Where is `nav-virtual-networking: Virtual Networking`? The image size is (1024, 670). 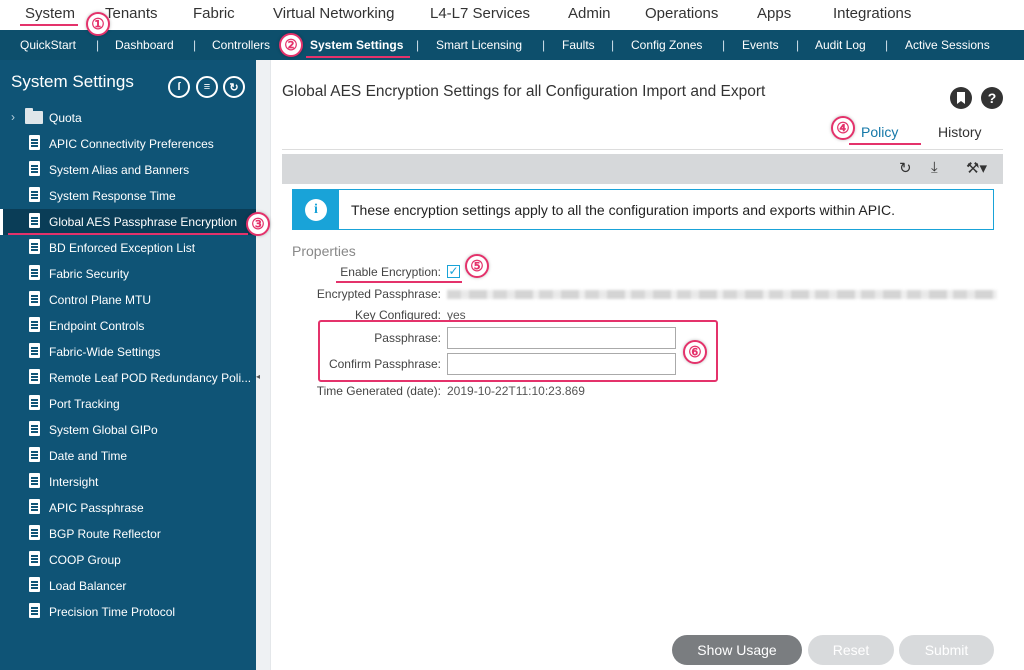 nav-virtual-networking: Virtual Networking is located at coordinates (333, 13).